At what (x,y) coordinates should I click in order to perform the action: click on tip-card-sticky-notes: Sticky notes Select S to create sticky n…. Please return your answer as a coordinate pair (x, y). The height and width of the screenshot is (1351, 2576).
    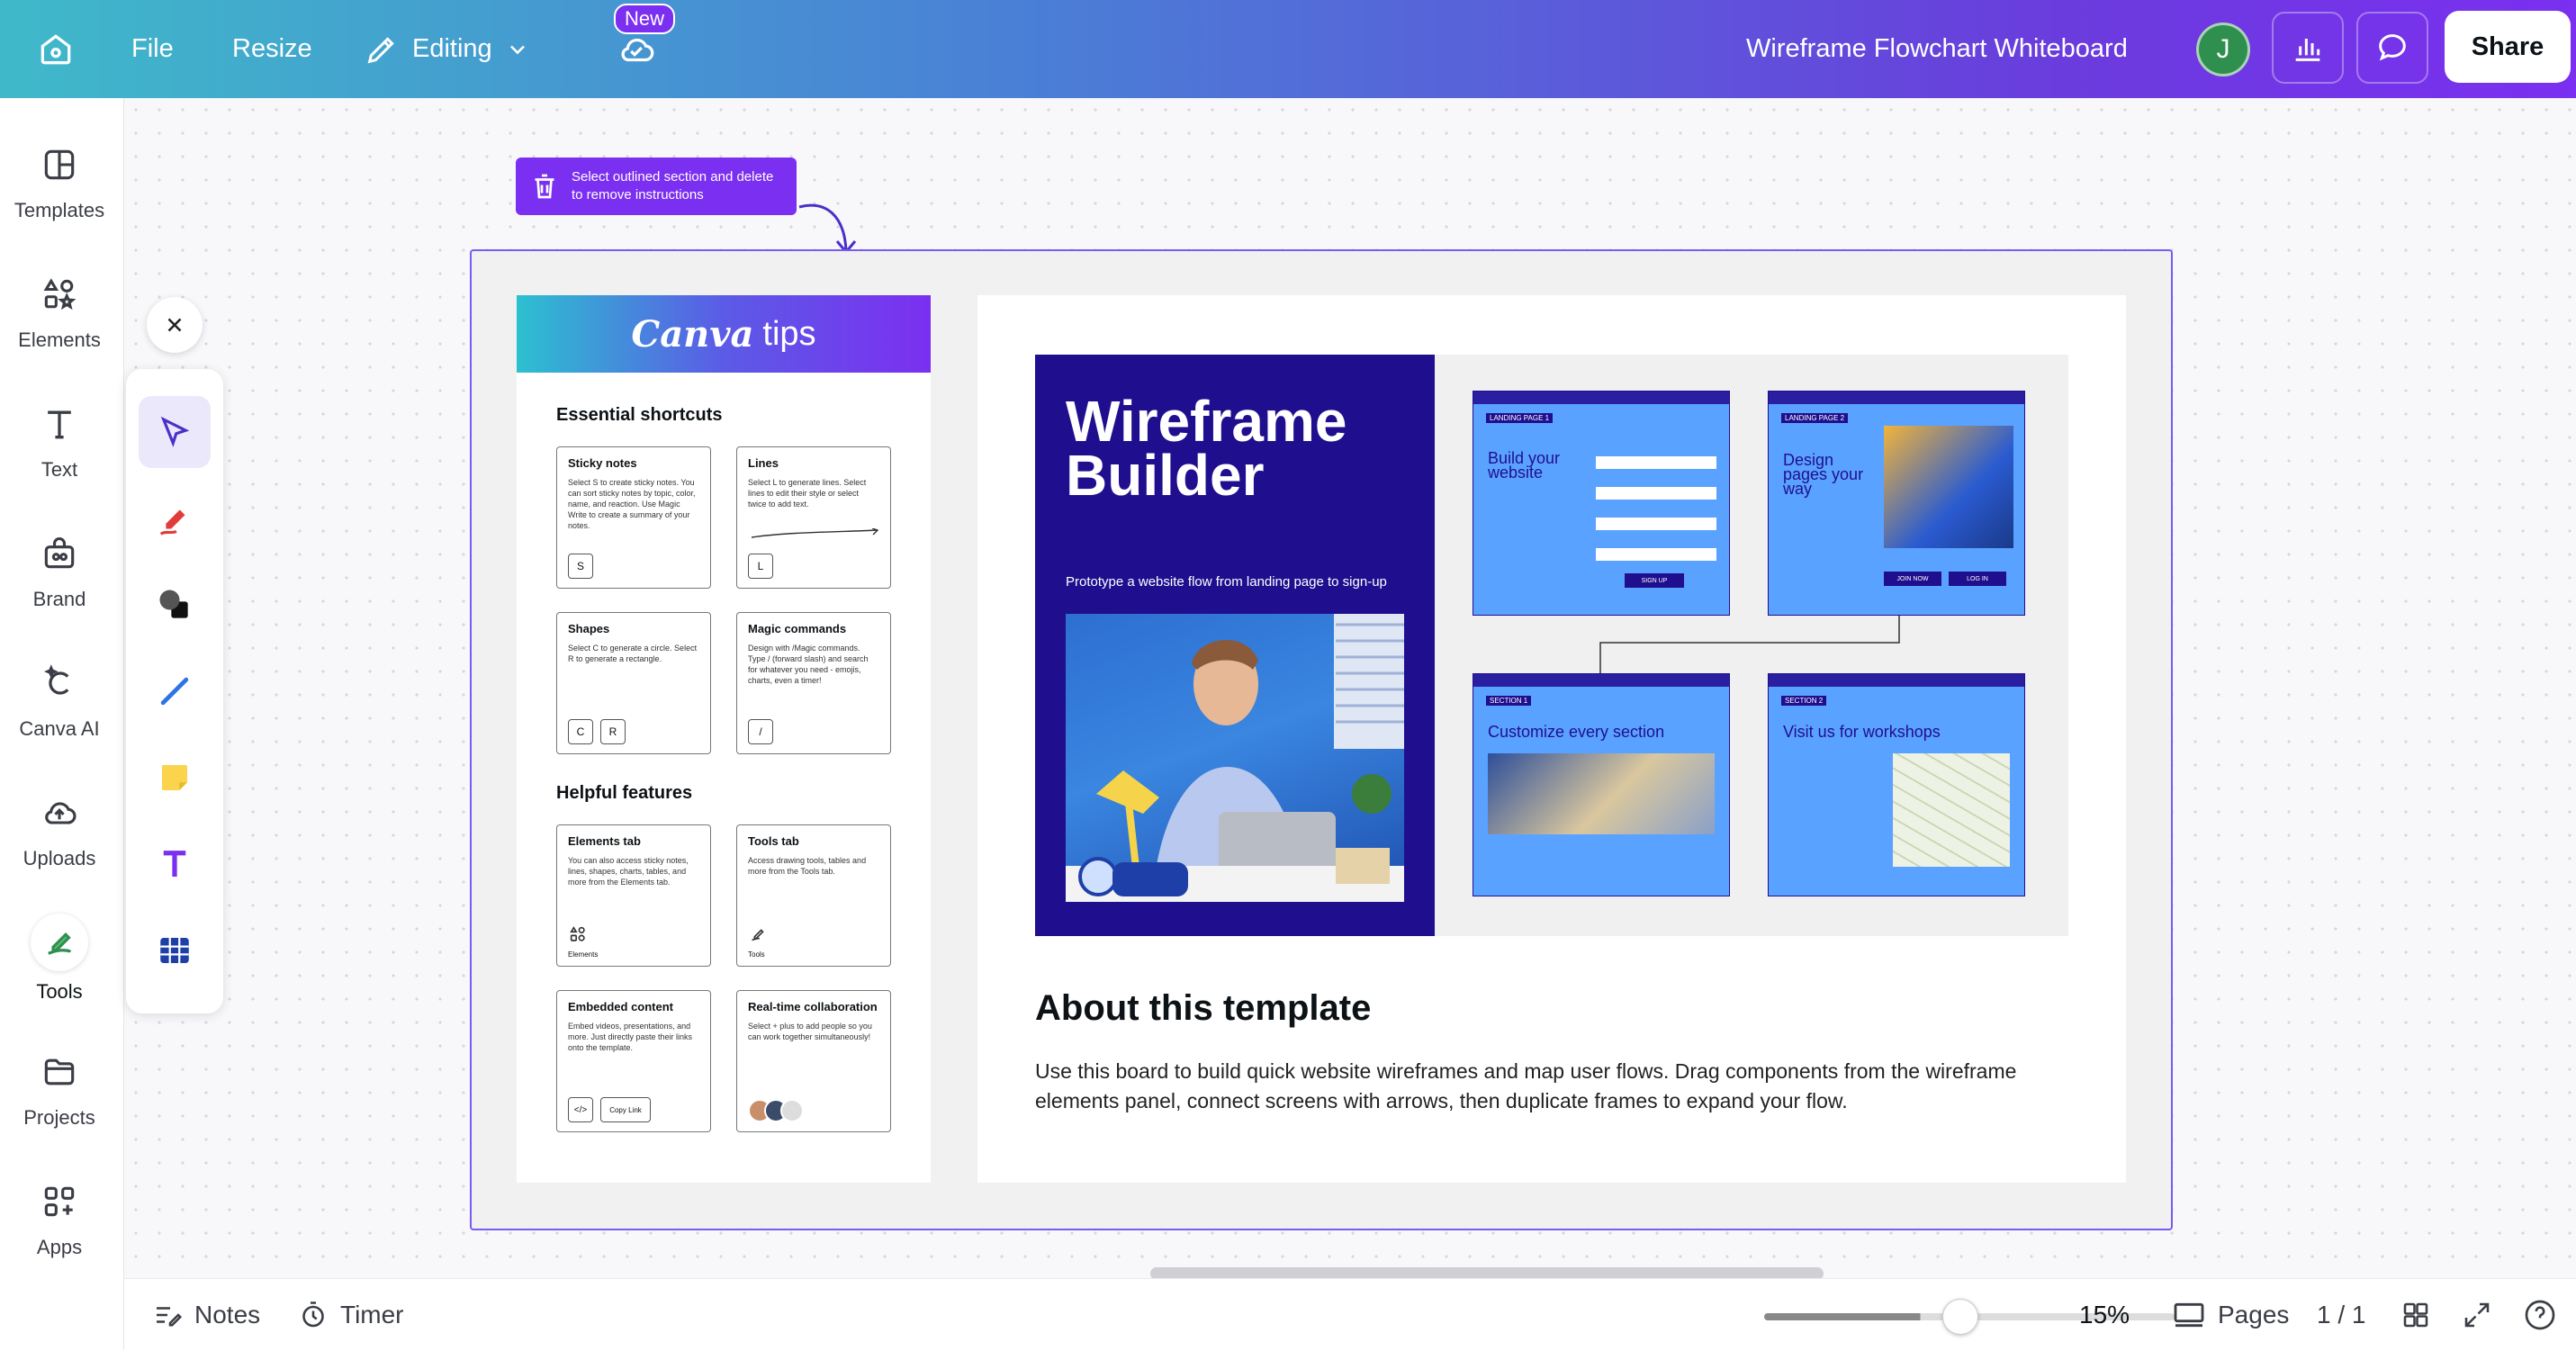
    Looking at the image, I should click on (633, 517).